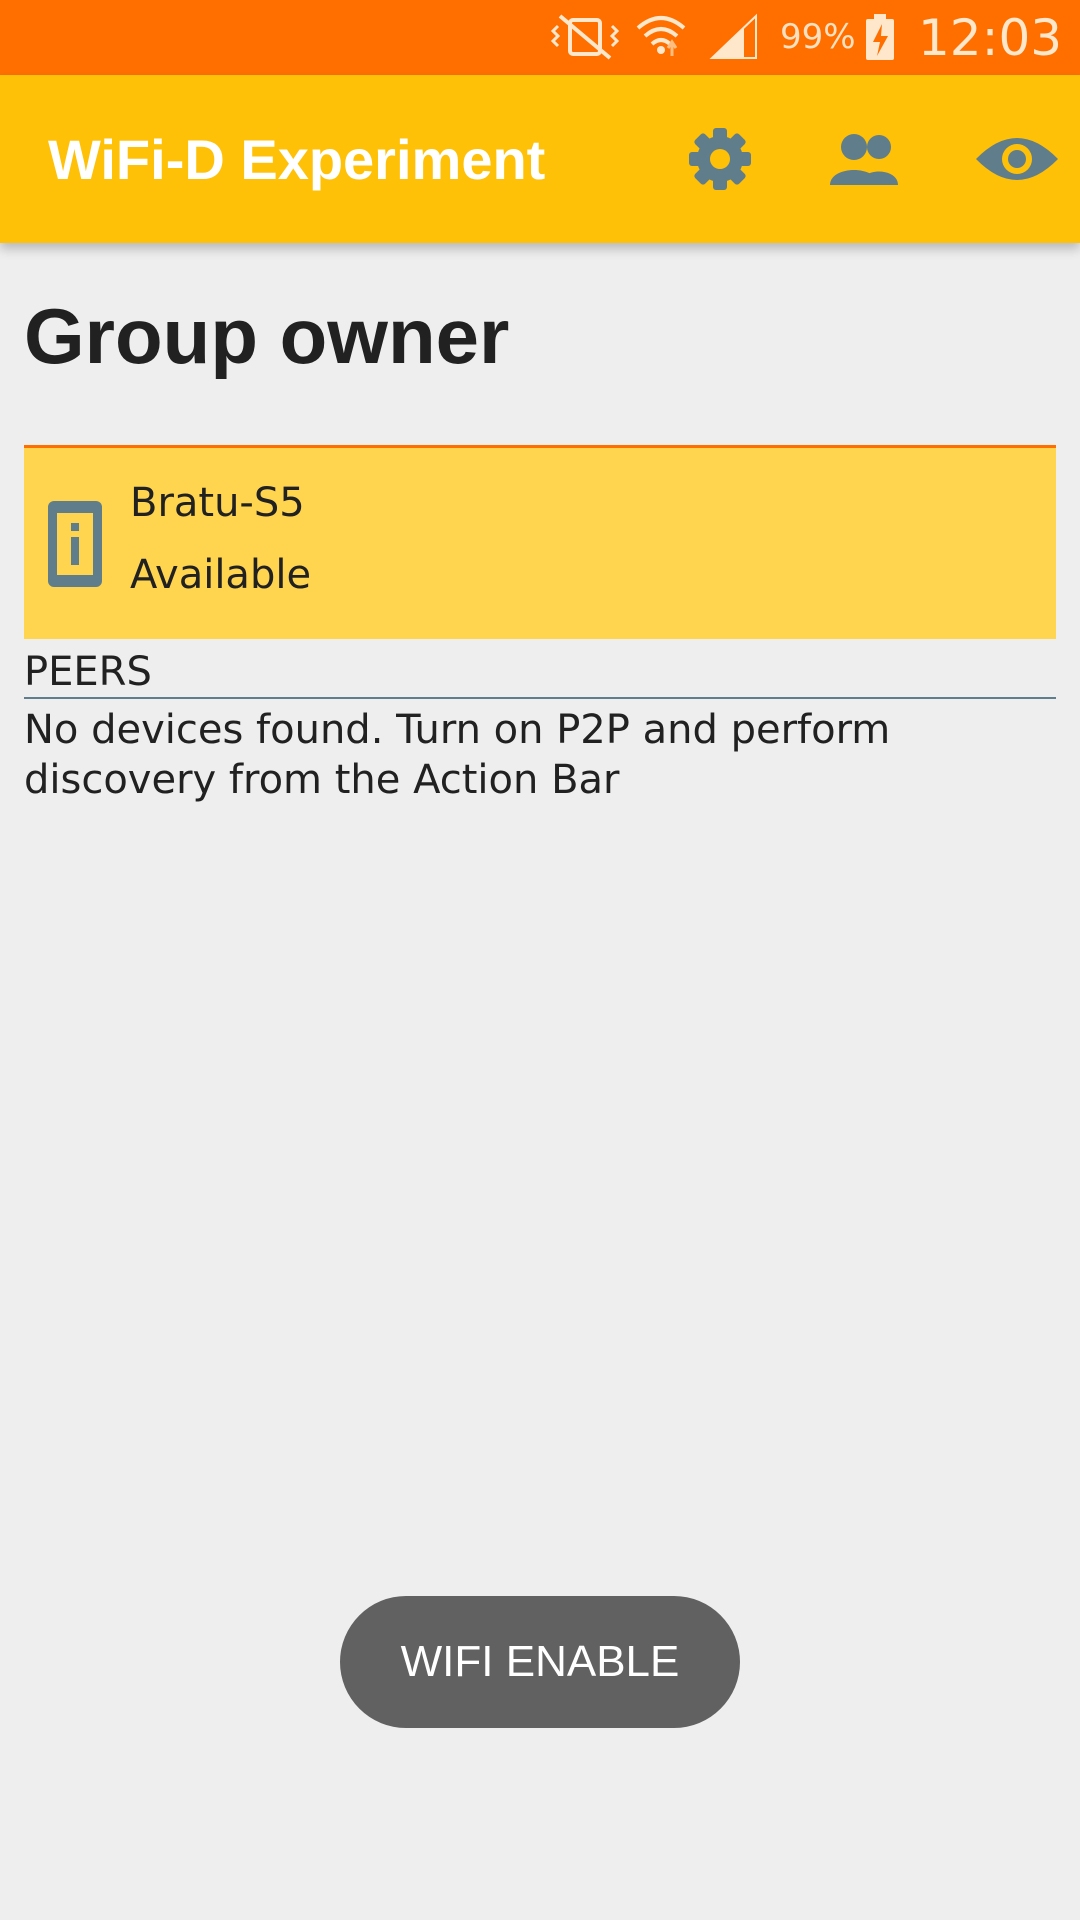 Image resolution: width=1080 pixels, height=1920 pixels. What do you see at coordinates (720, 159) in the screenshot?
I see `settings-icon` at bounding box center [720, 159].